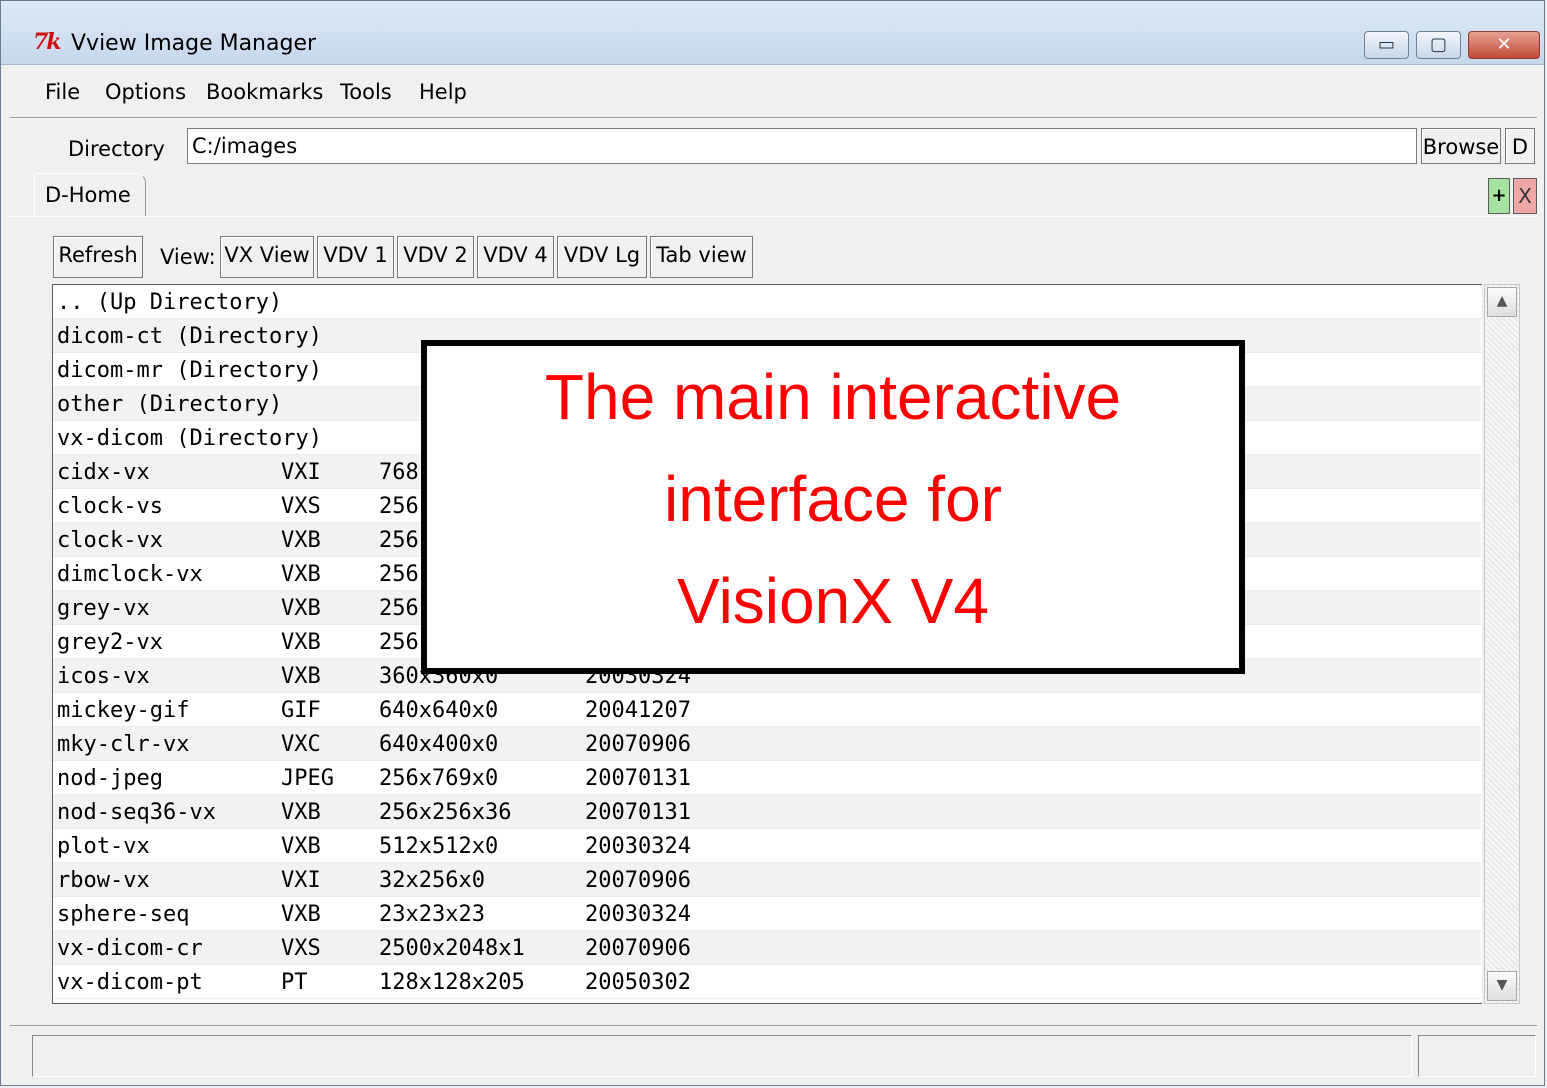 Image resolution: width=1547 pixels, height=1088 pixels. I want to click on window-title: Vview Image Manager, so click(194, 43).